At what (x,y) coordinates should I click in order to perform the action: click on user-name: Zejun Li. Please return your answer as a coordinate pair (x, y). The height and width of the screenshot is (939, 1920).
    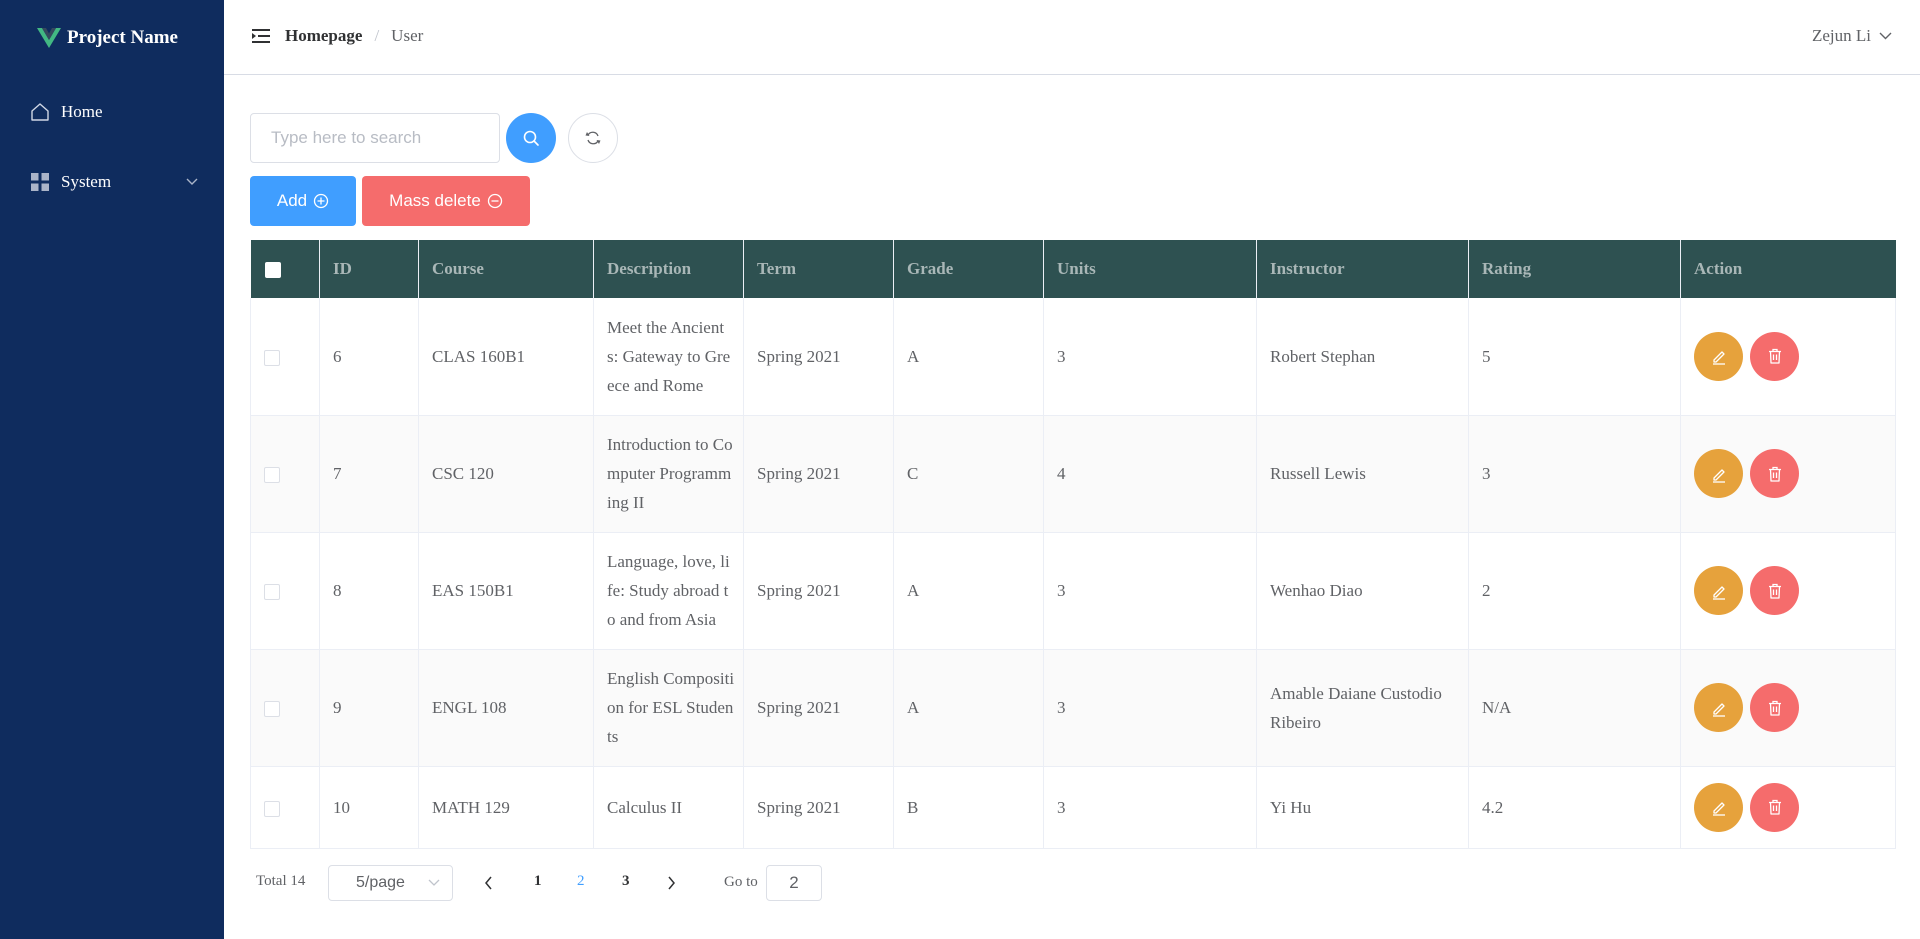
    Looking at the image, I should click on (1841, 35).